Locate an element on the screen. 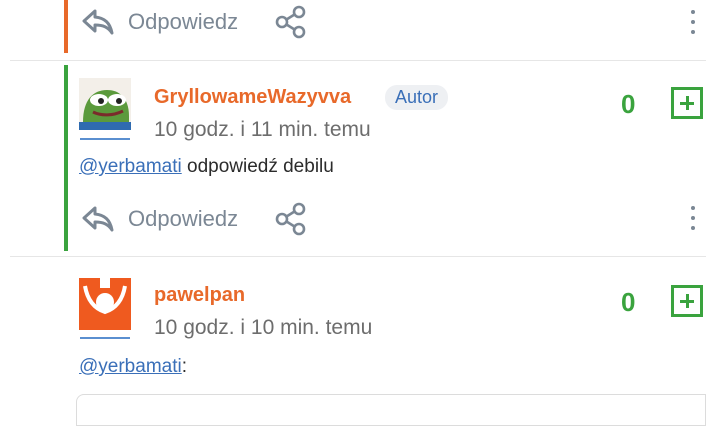 The image size is (706, 426). comment-timestamp: 10 godz. i 10 min. temu is located at coordinates (263, 327).